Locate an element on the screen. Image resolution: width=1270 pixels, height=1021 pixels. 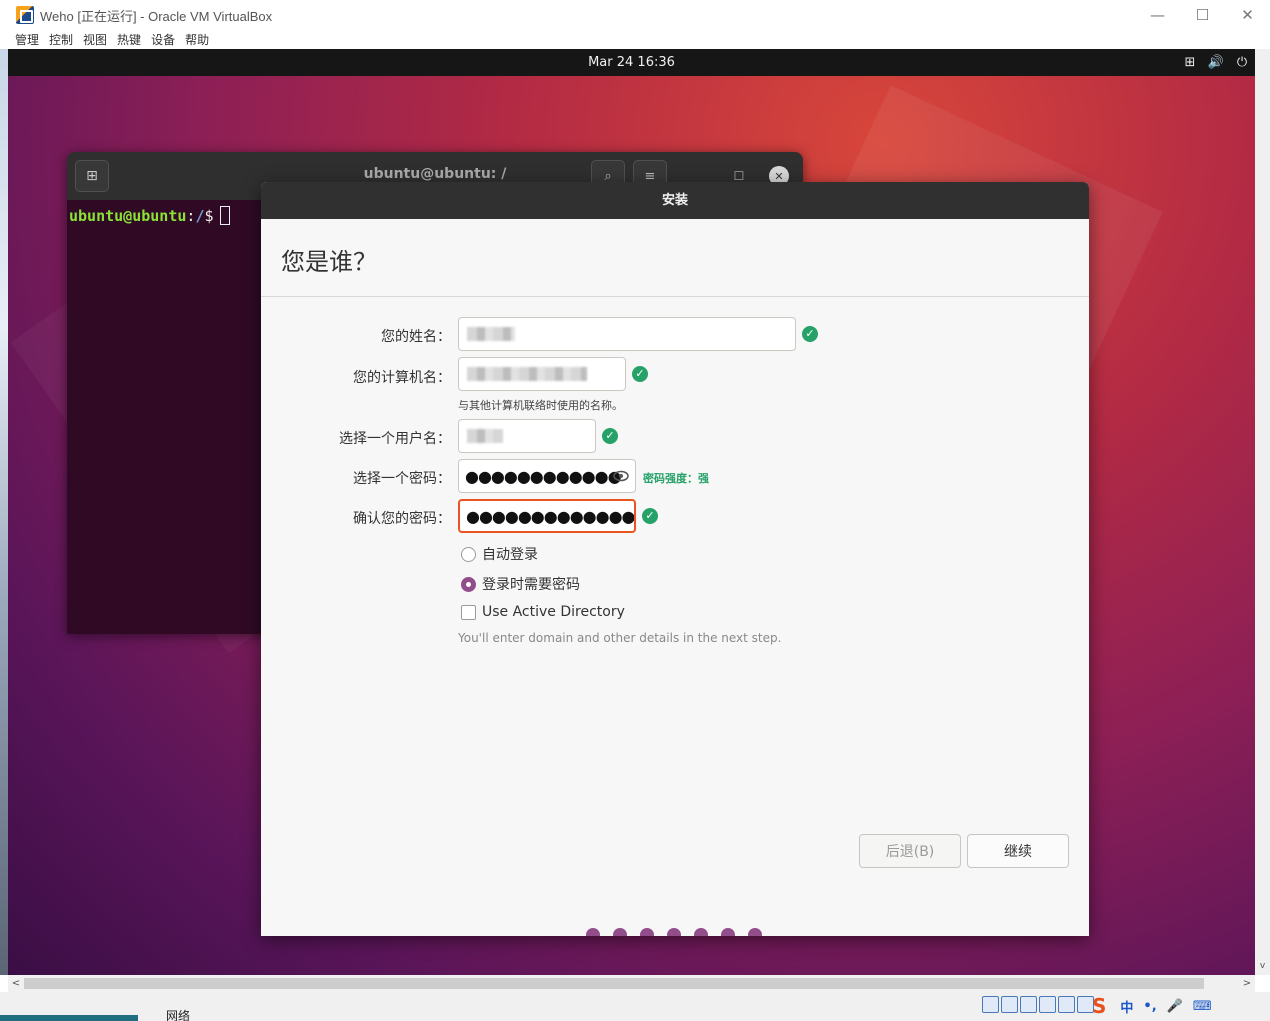
username-valid-check-icon: ✓ is located at coordinates (610, 436).